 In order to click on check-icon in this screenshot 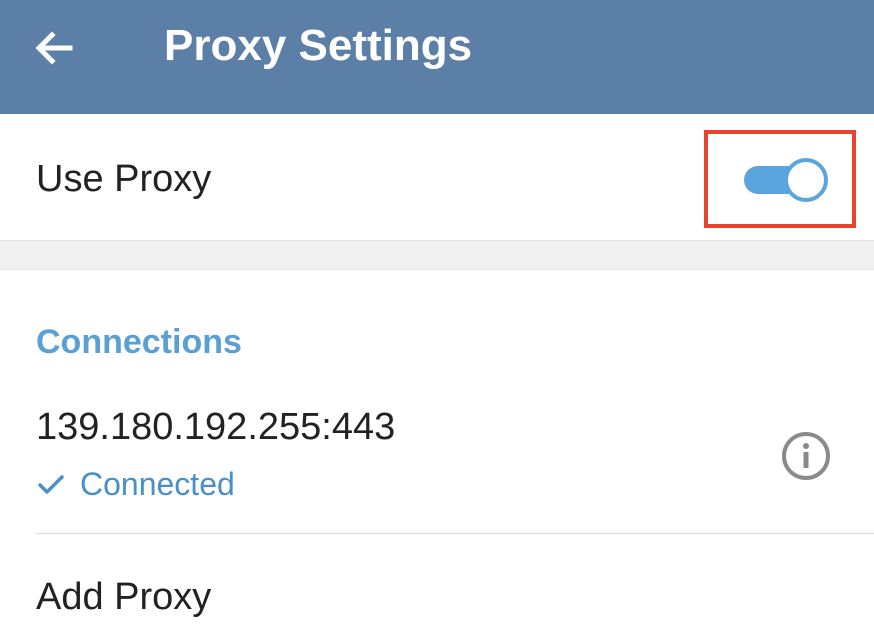, I will do `click(51, 484)`.